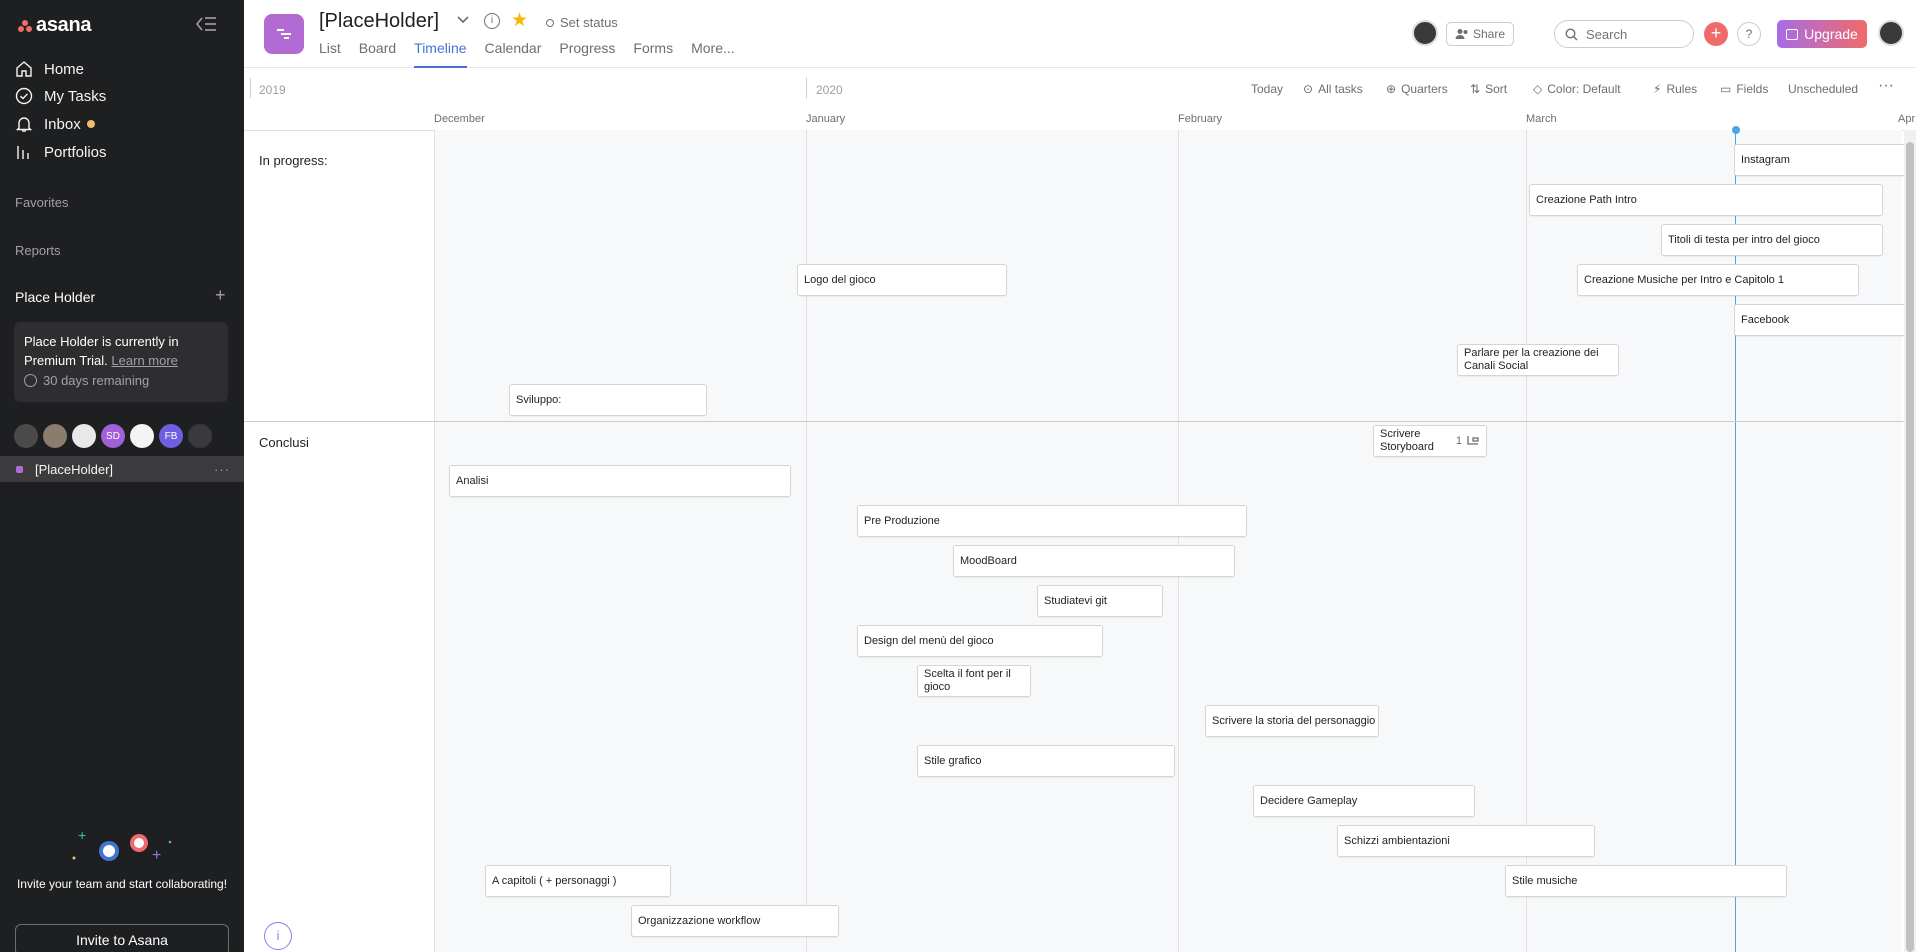 The height and width of the screenshot is (952, 1916). What do you see at coordinates (1910, 547) in the screenshot?
I see `scrollbar-thumb` at bounding box center [1910, 547].